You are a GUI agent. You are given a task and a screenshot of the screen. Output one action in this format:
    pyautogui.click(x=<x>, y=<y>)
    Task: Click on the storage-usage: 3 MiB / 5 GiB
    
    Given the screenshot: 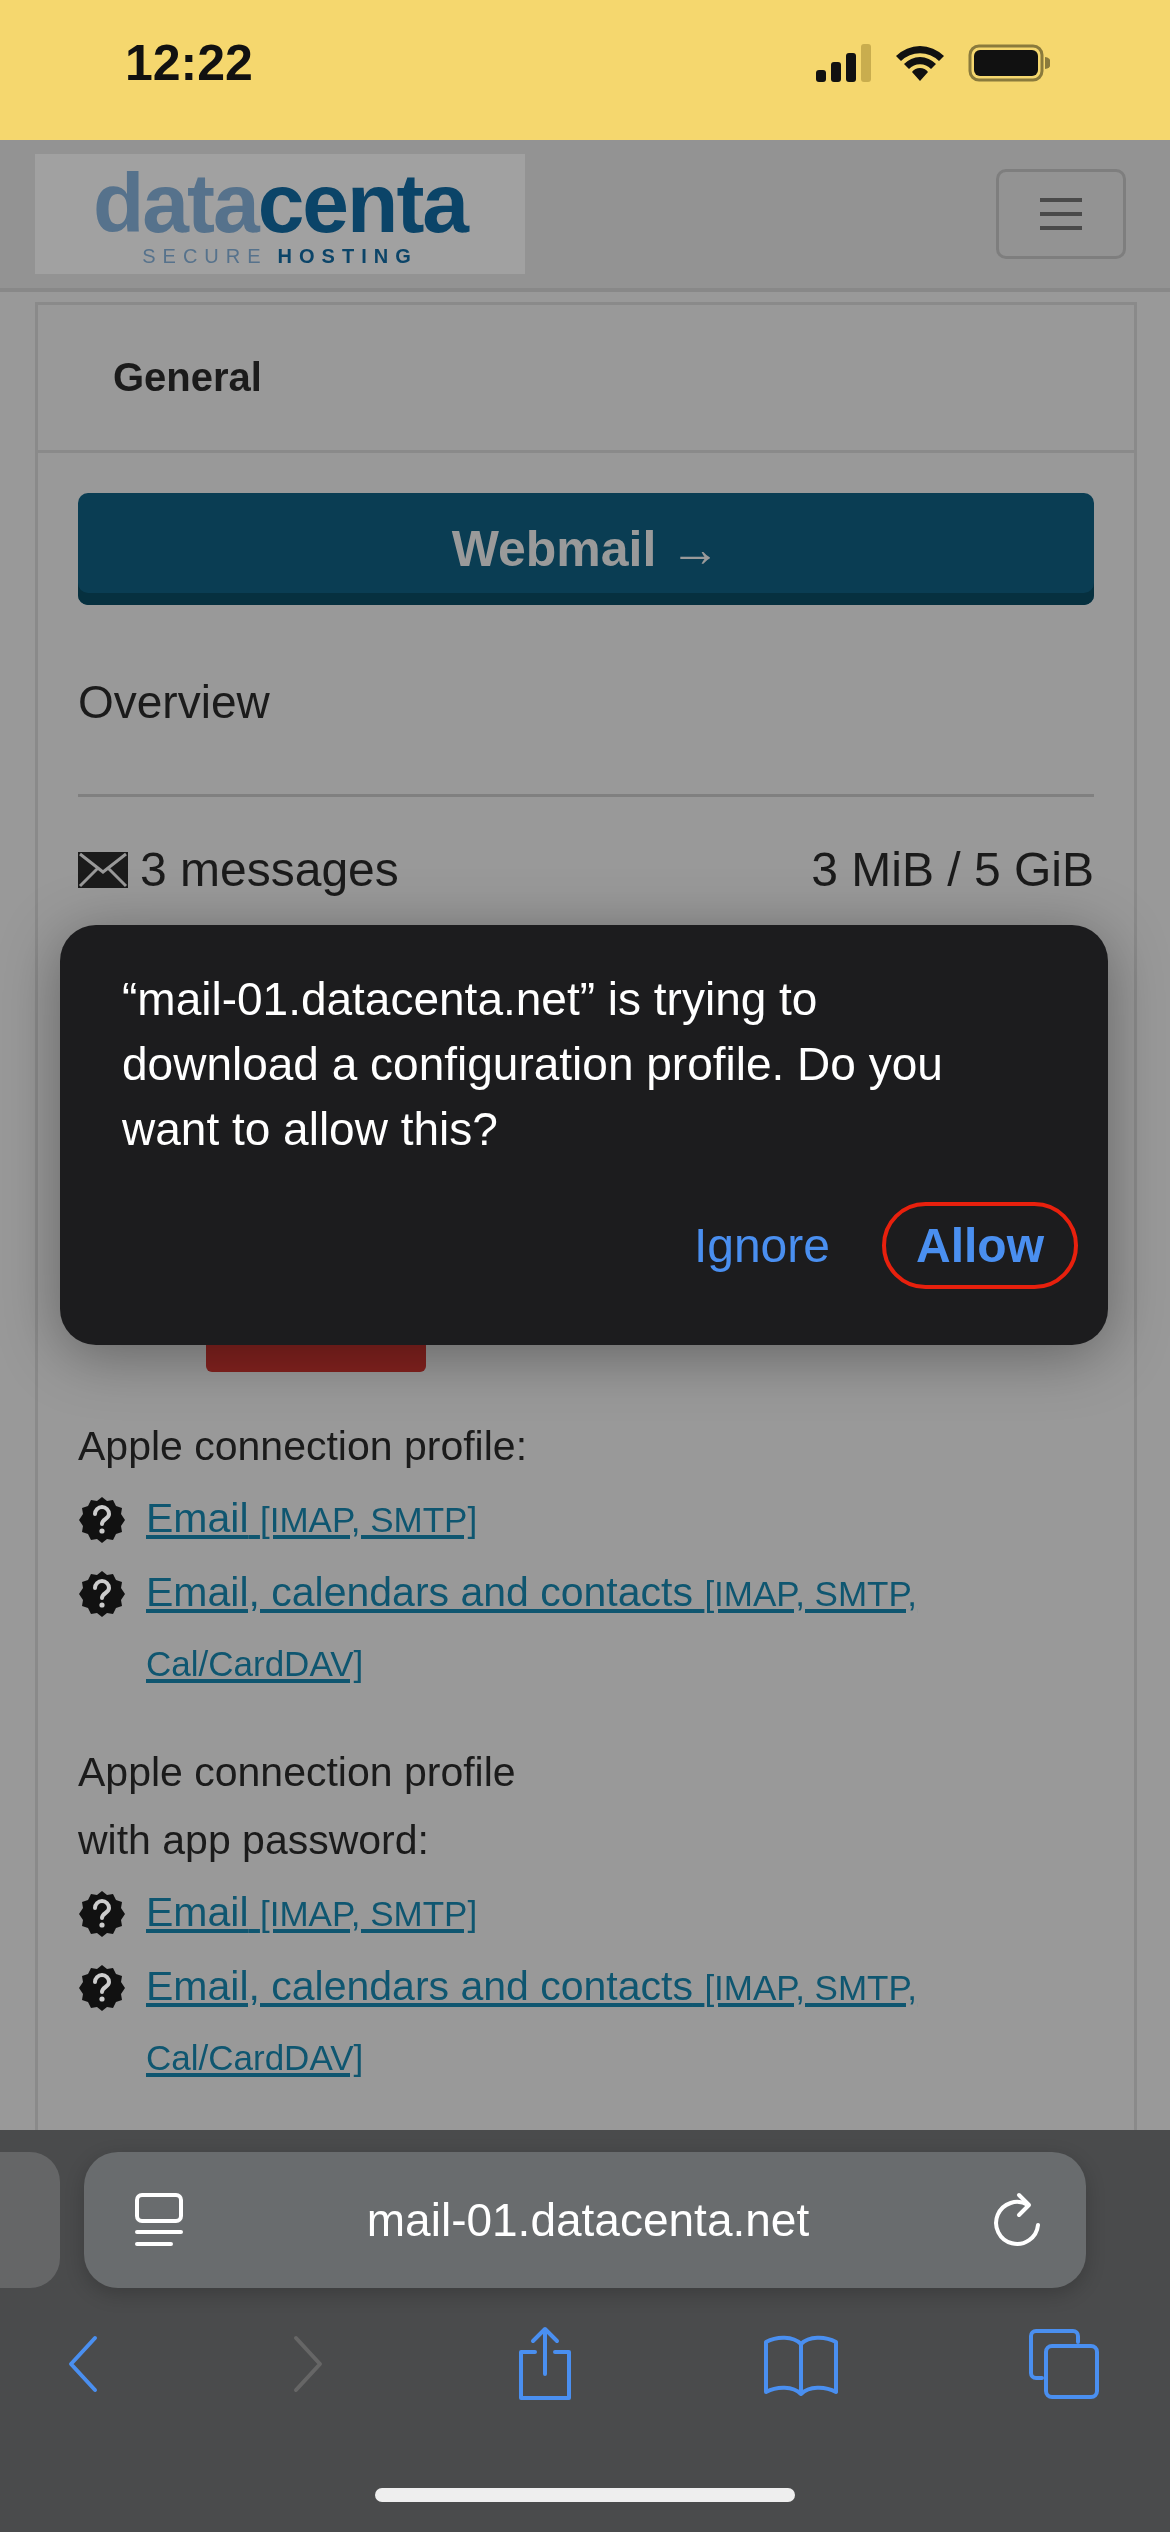 What is the action you would take?
    pyautogui.click(x=952, y=869)
    